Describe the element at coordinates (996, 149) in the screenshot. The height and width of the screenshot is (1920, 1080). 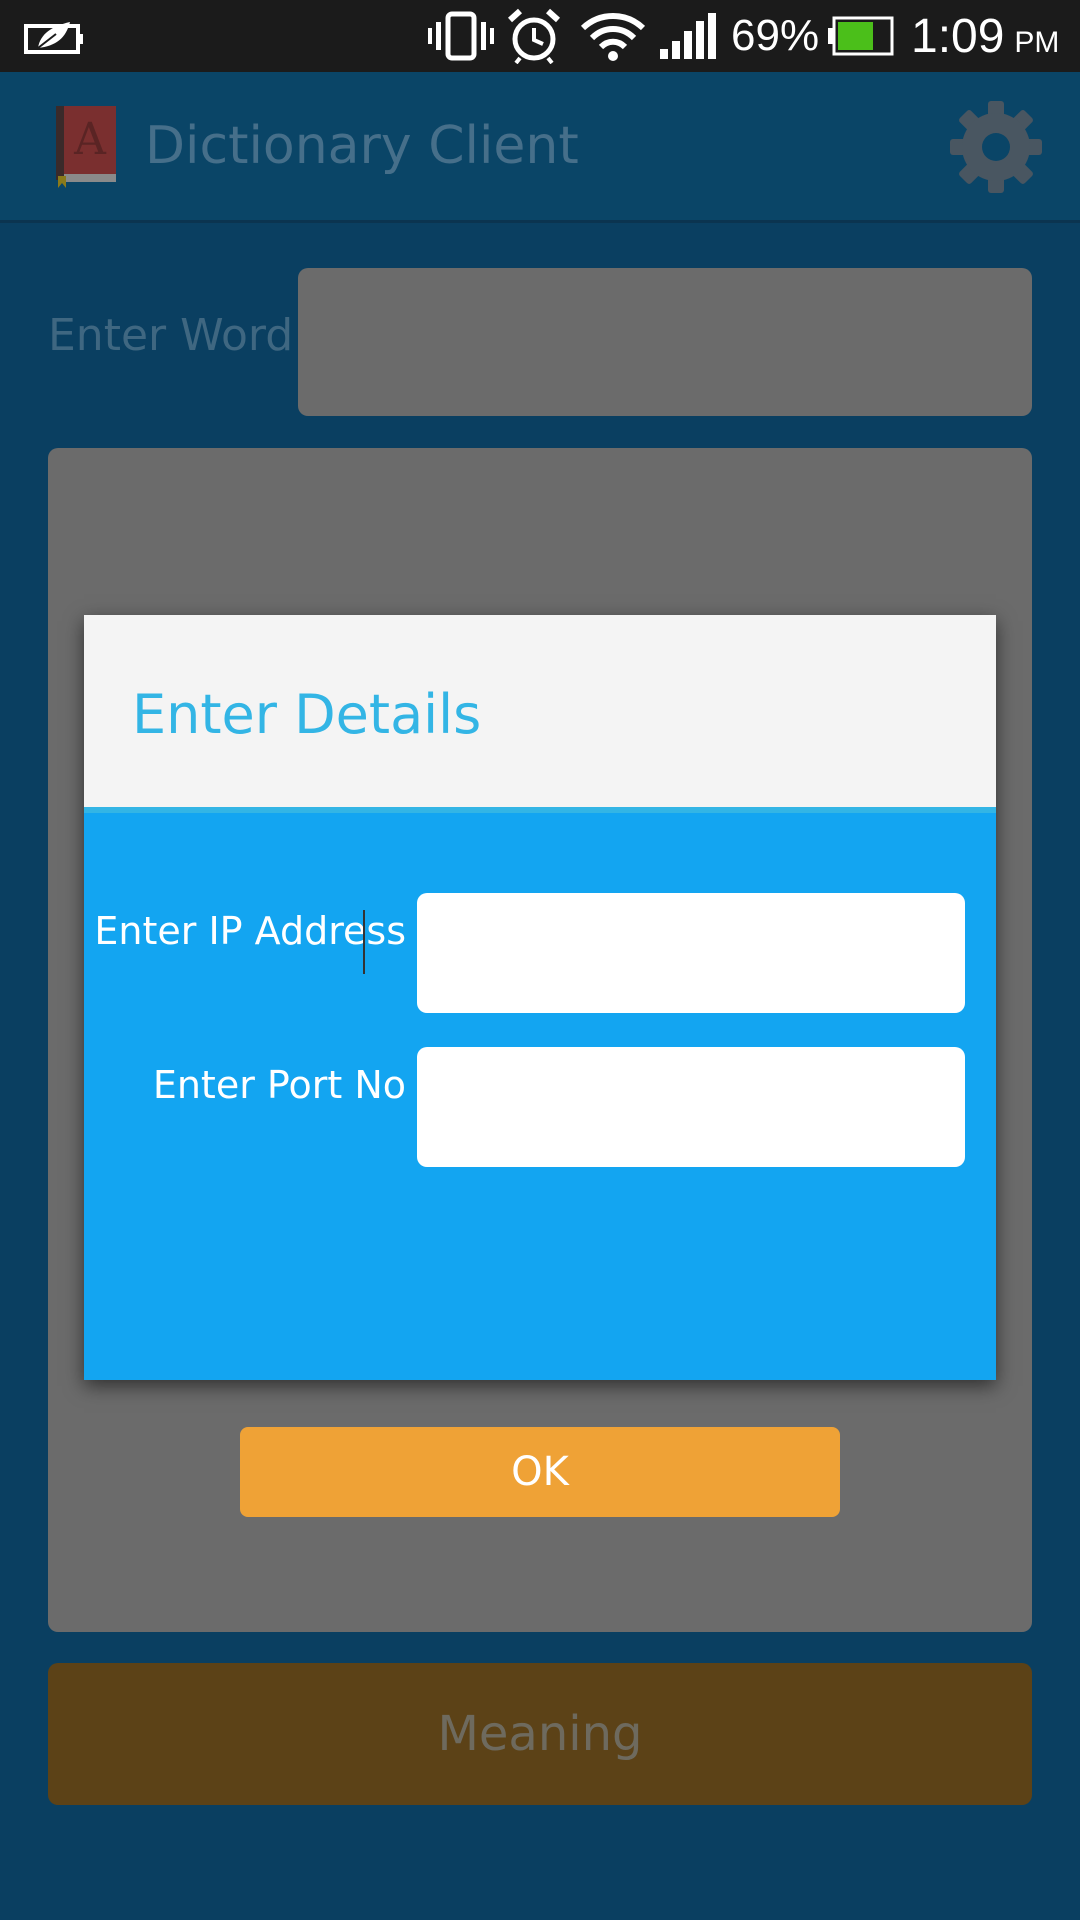
I see `gear-icon` at that location.